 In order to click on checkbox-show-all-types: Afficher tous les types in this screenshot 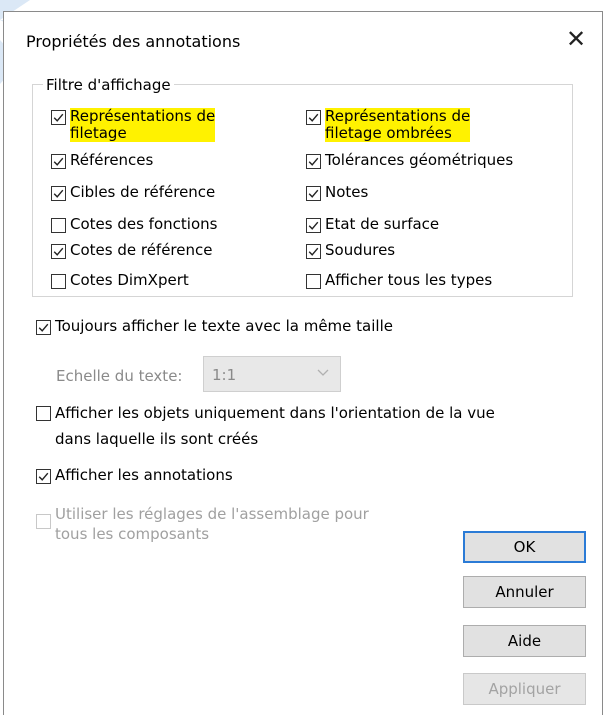, I will do `click(399, 280)`.